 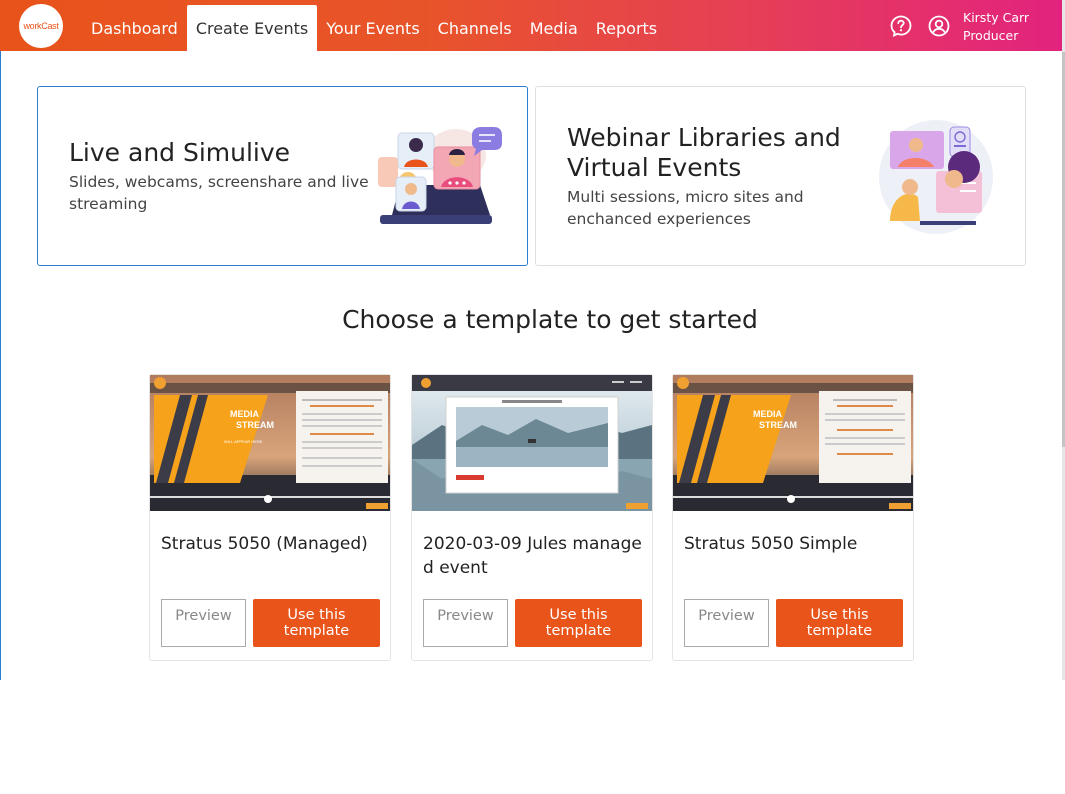 I want to click on nav-media: Media, so click(x=554, y=28).